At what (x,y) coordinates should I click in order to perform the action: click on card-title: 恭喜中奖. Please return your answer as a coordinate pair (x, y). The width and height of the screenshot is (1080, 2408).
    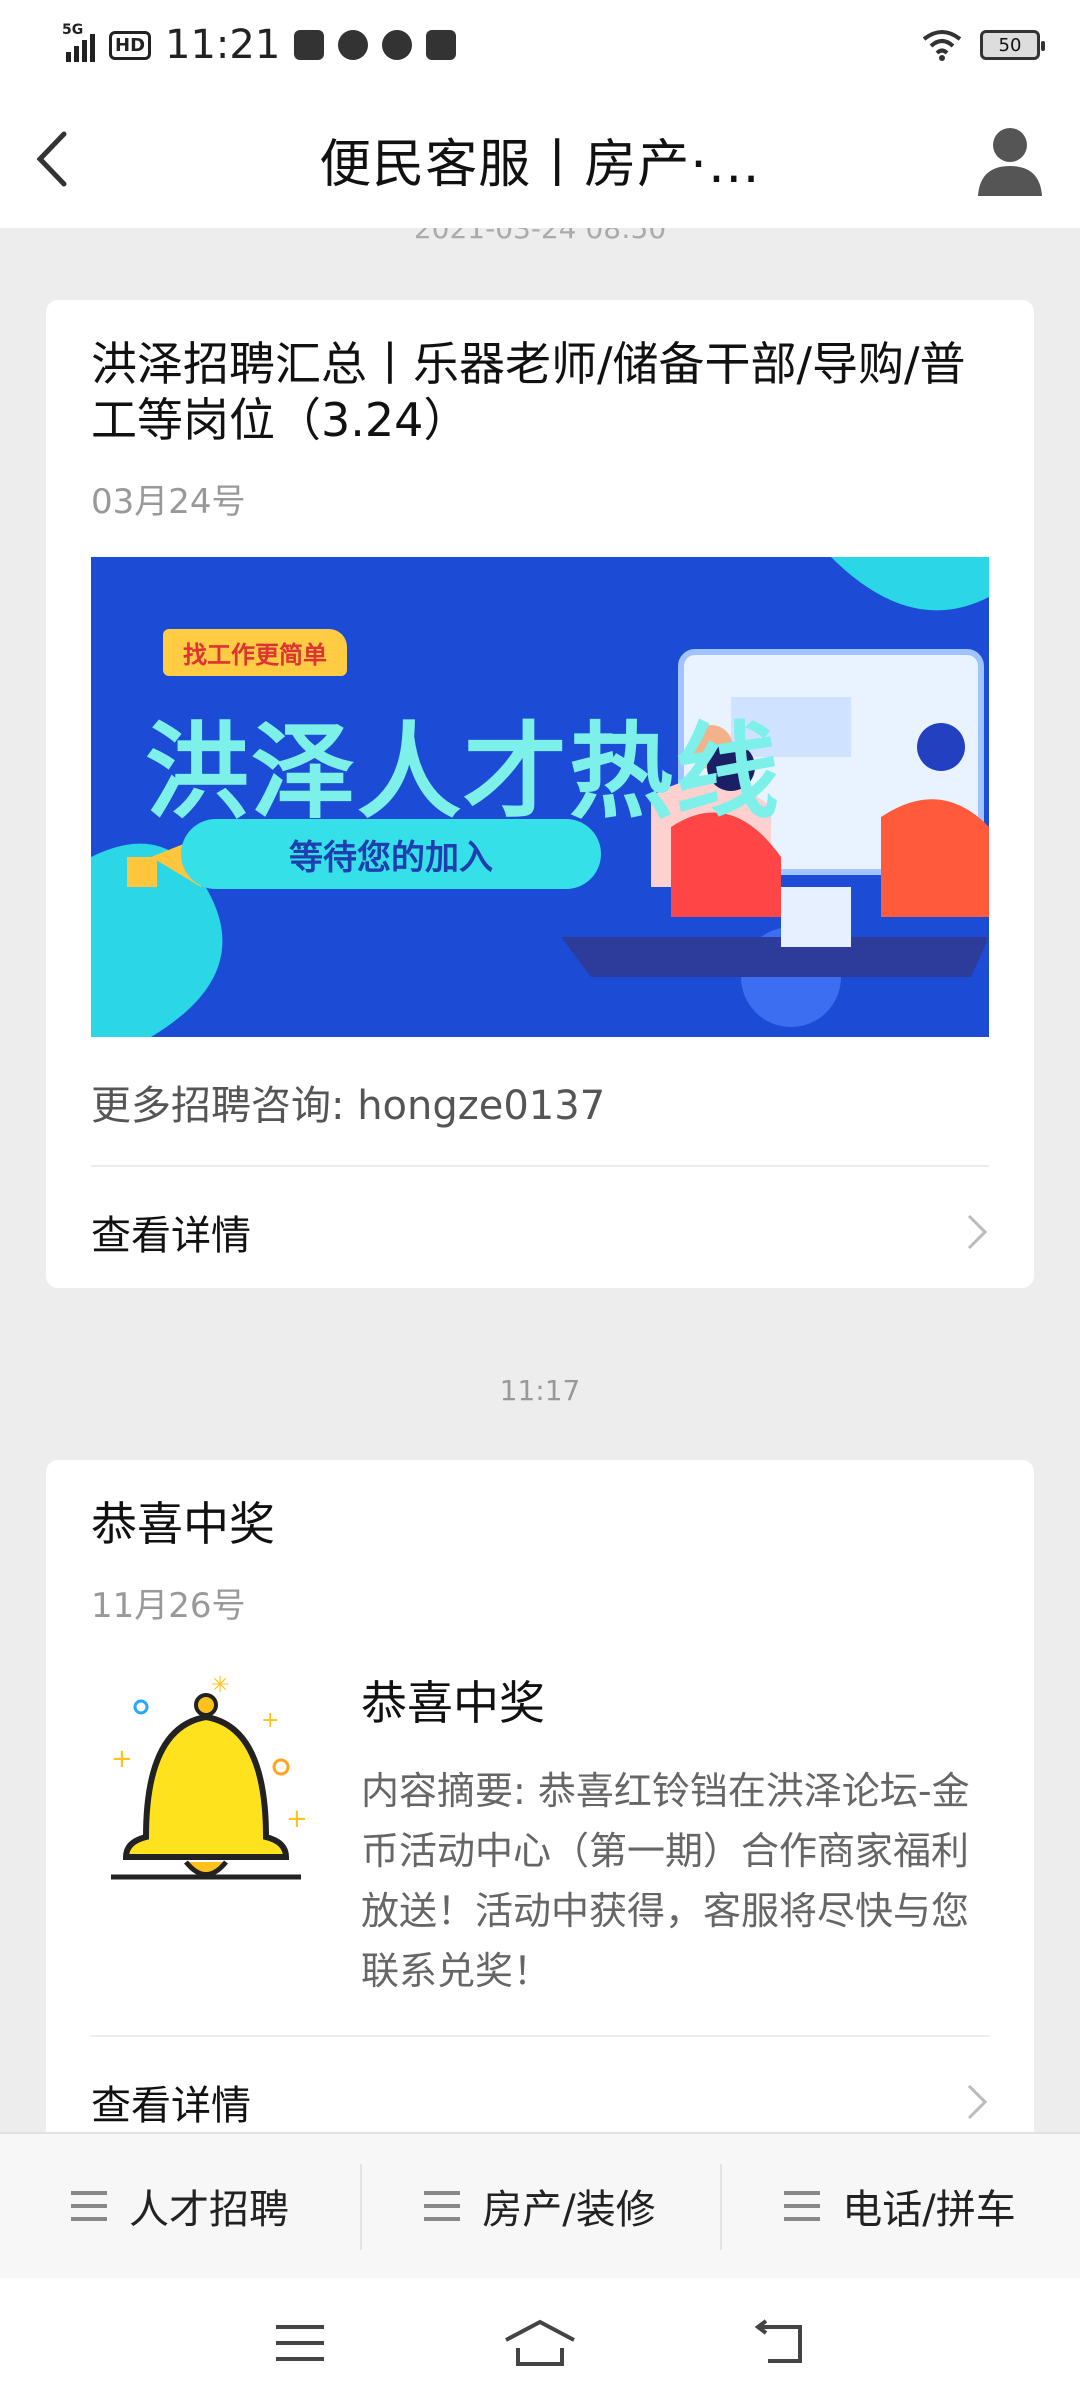
    Looking at the image, I should click on (183, 1524).